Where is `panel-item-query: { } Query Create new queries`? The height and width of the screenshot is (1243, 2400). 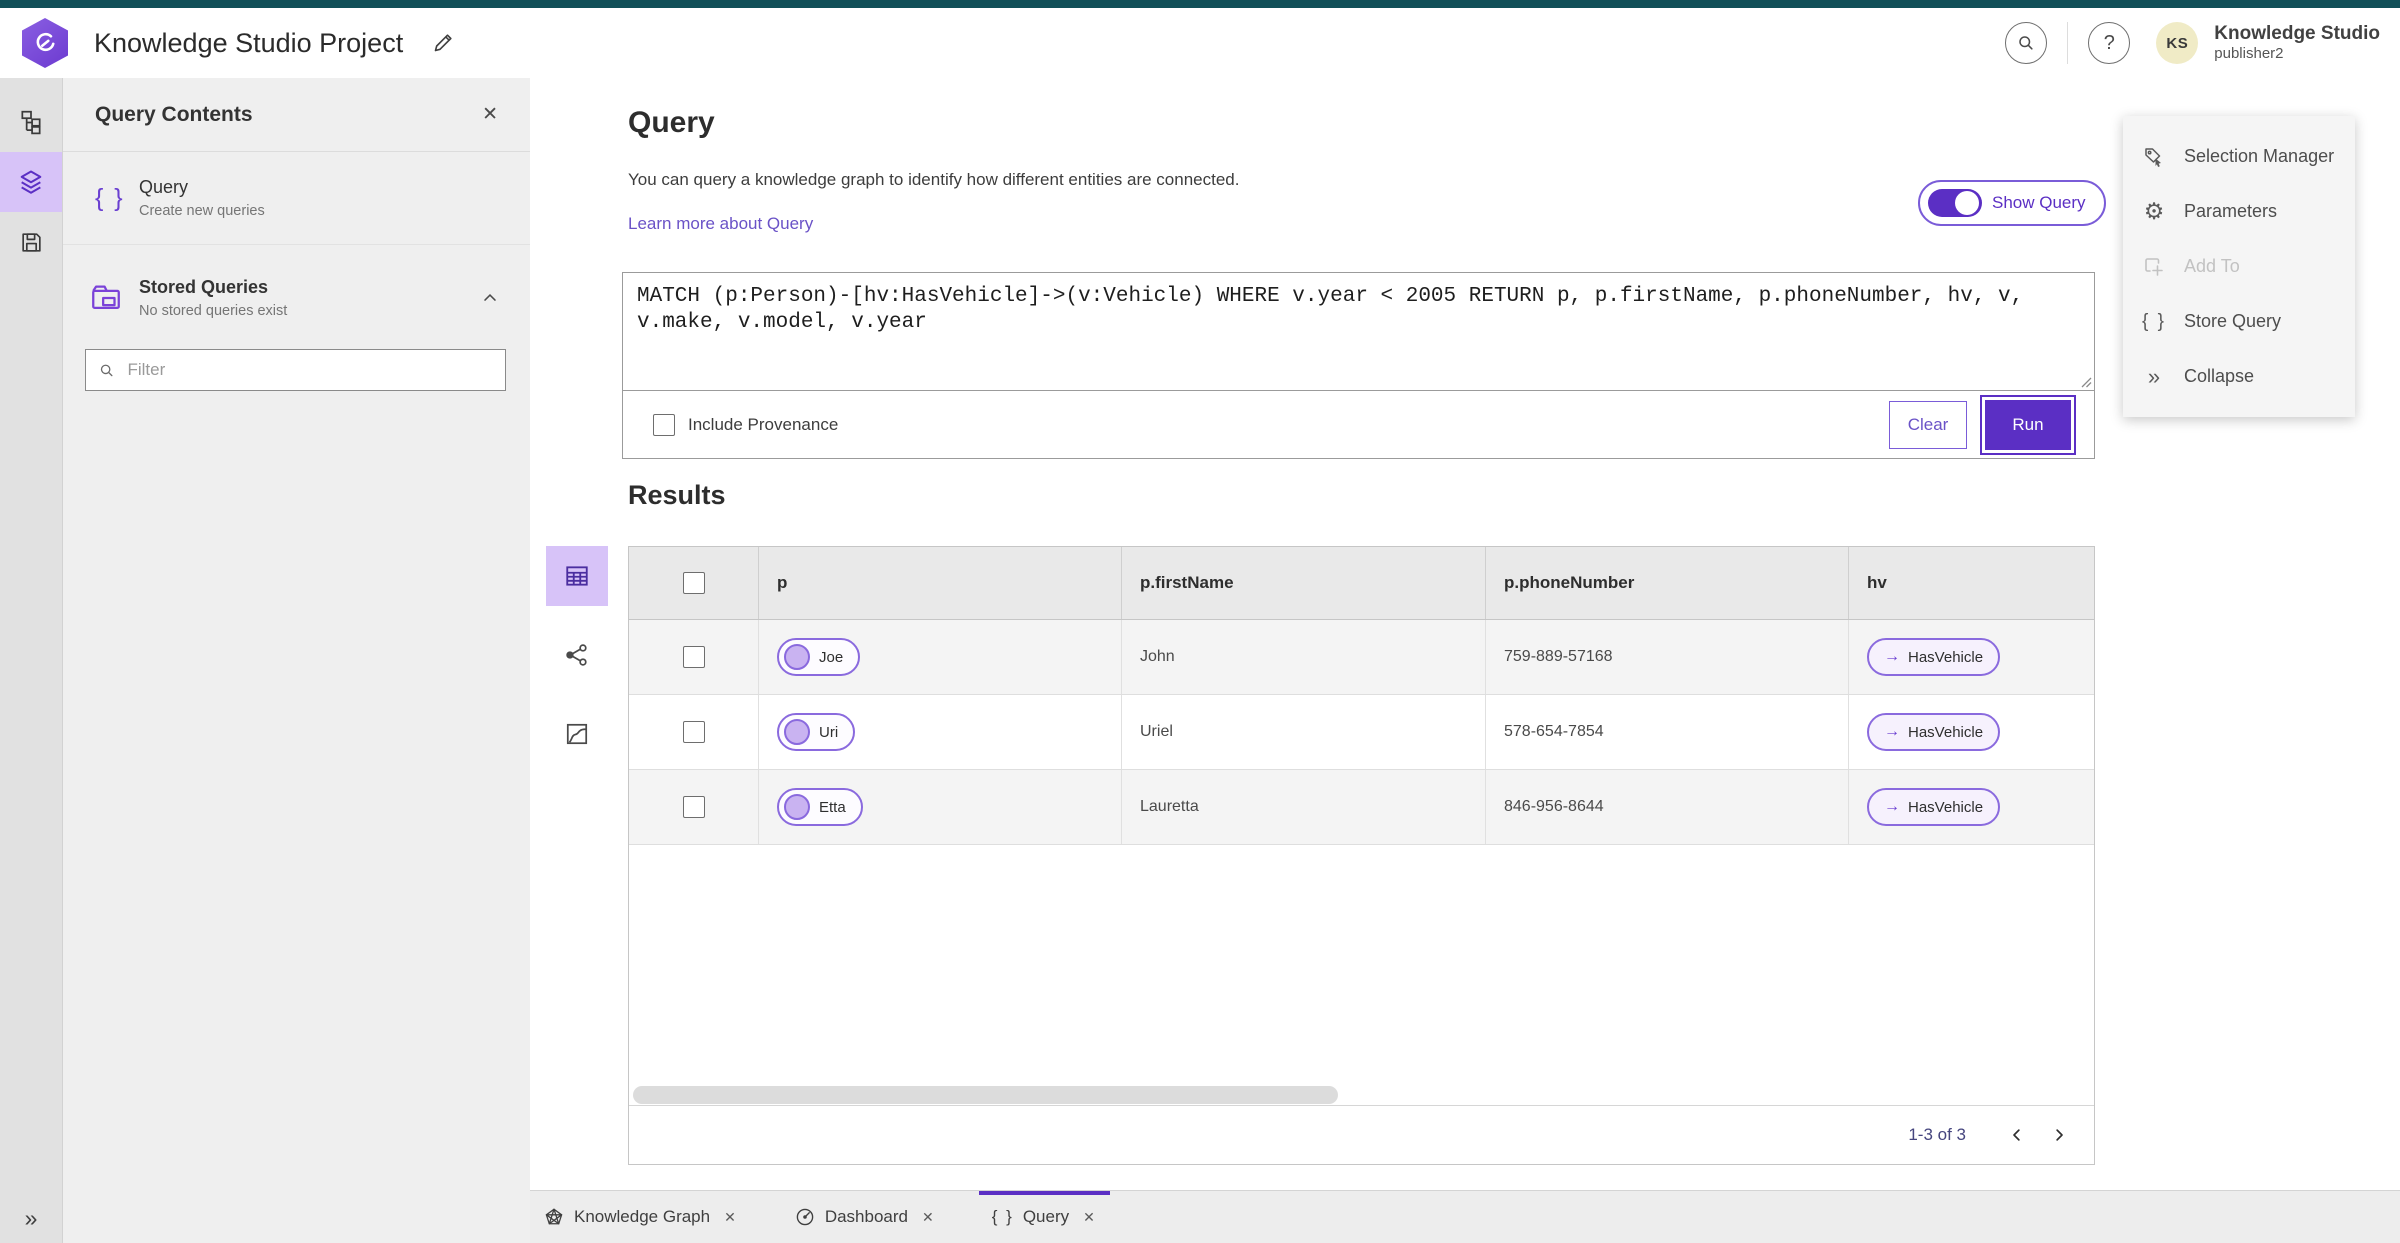 panel-item-query: { } Query Create new queries is located at coordinates (296, 198).